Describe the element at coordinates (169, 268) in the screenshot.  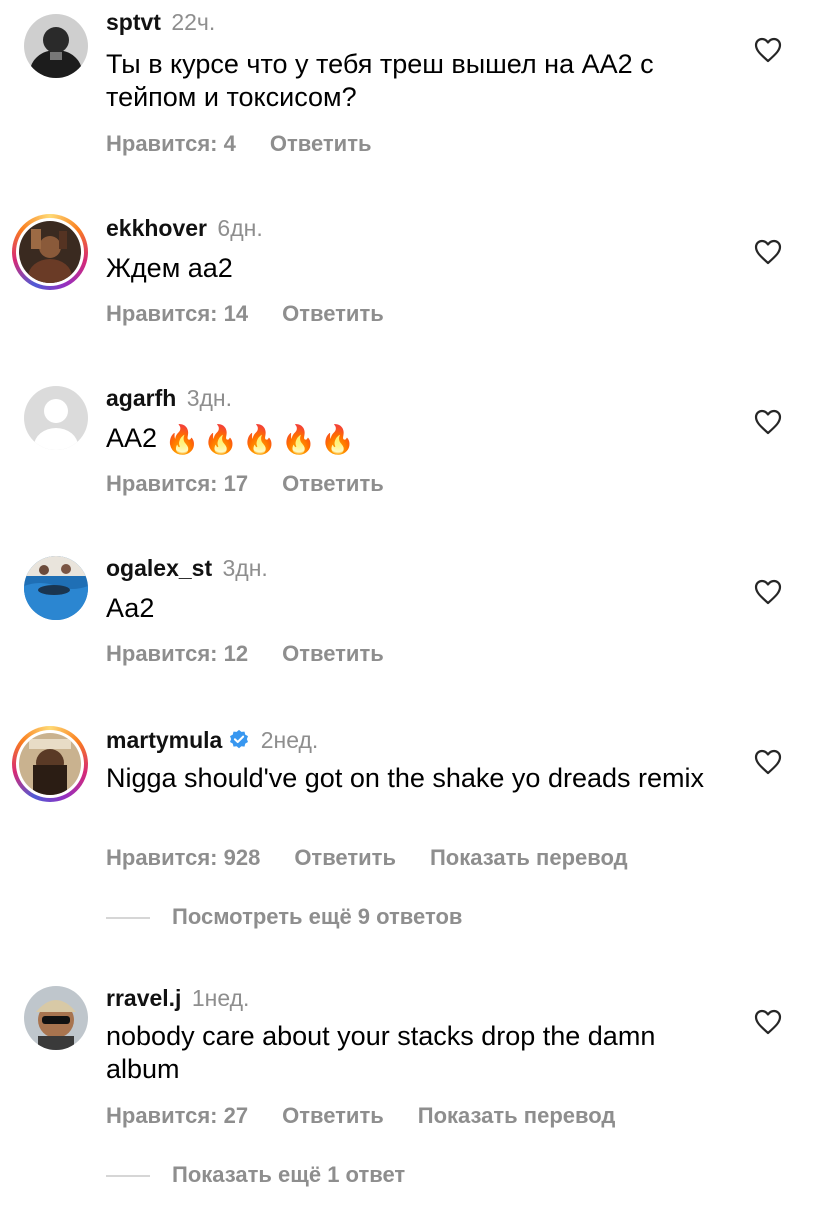
I see `comment-text: Ждем аа2` at that location.